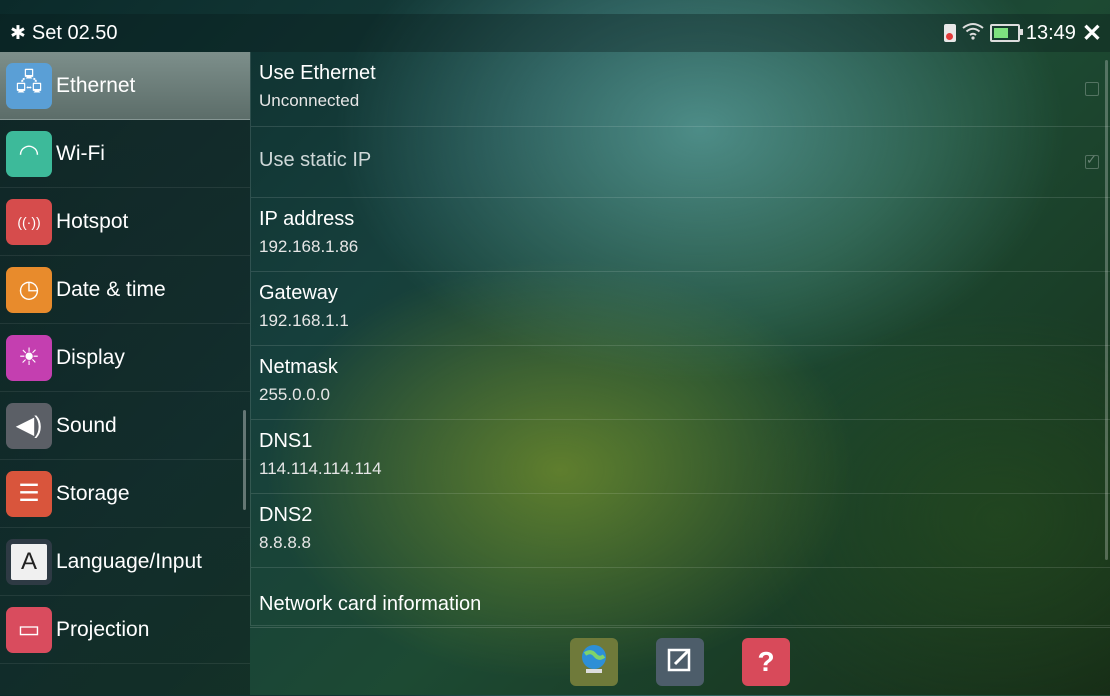 This screenshot has width=1110, height=696. I want to click on setting-row-gateway: Gateway 192.168.1.1, so click(680, 309).